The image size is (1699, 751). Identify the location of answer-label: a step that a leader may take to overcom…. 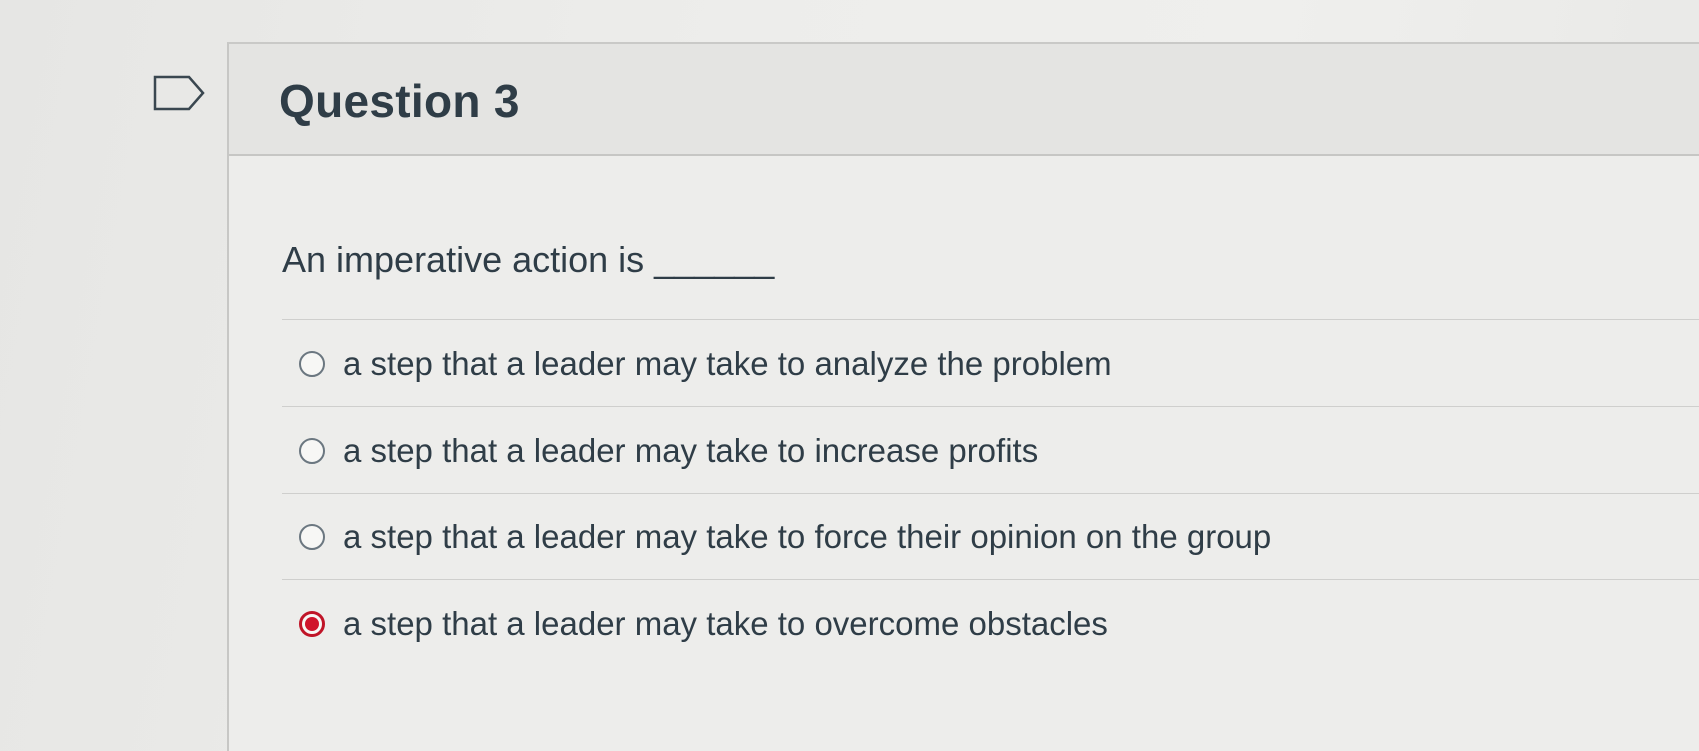
(725, 623).